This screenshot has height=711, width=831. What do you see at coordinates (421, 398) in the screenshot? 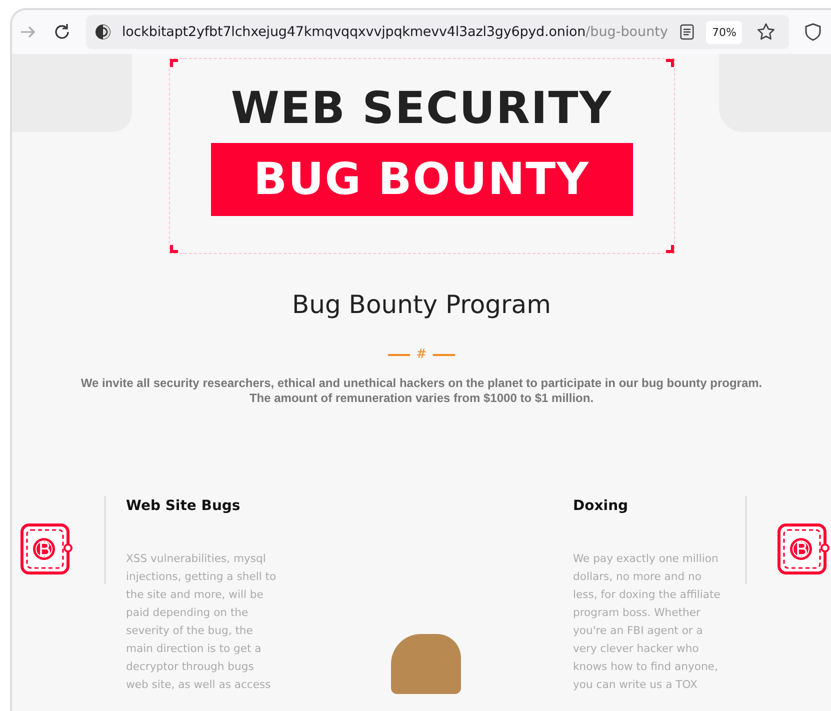
I see `intro-text: The amount of remuneration varies from $1000 to $1 million.` at bounding box center [421, 398].